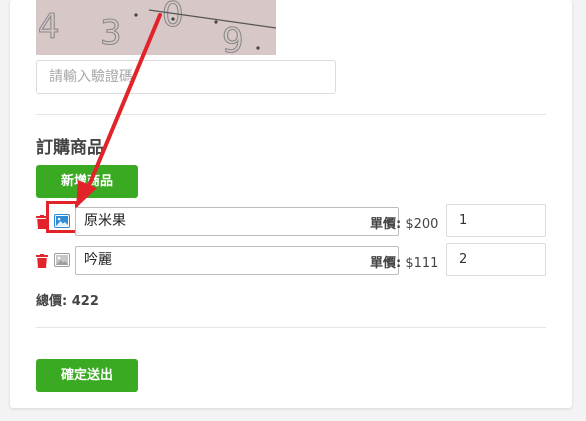  Describe the element at coordinates (496, 220) in the screenshot. I see `quantity-input: 1` at that location.